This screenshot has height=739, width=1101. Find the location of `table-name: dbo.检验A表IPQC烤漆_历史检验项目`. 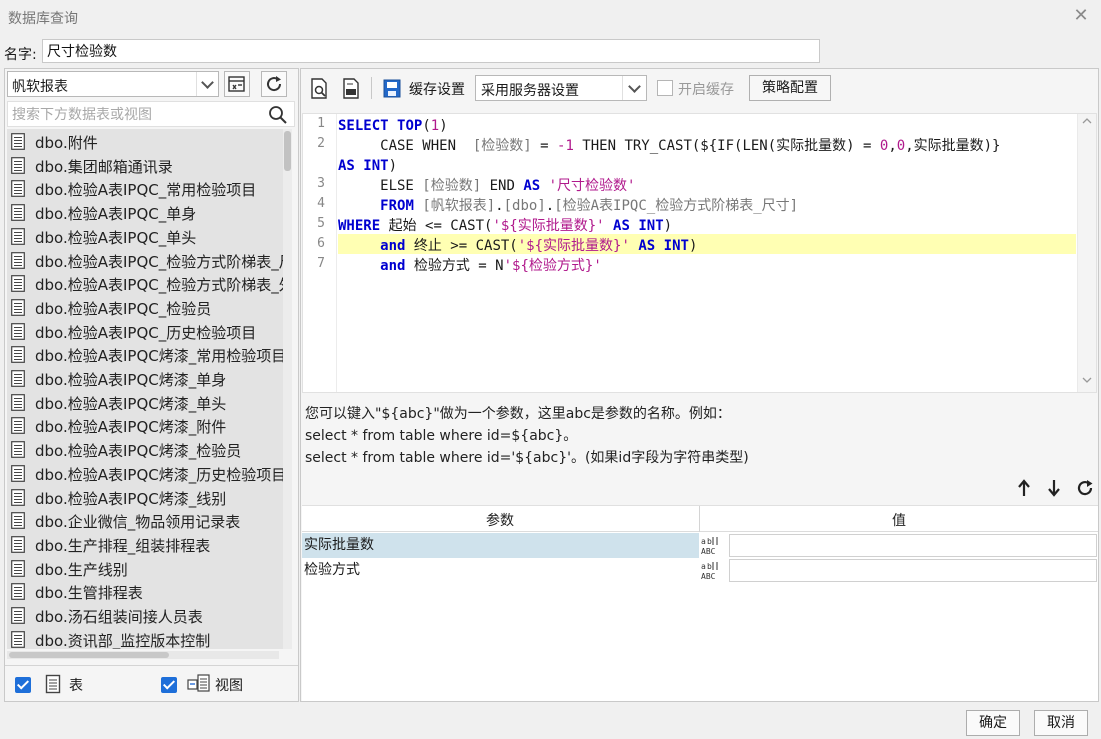

table-name: dbo.检验A表IPQC烤漆_历史检验项目 is located at coordinates (160, 474).